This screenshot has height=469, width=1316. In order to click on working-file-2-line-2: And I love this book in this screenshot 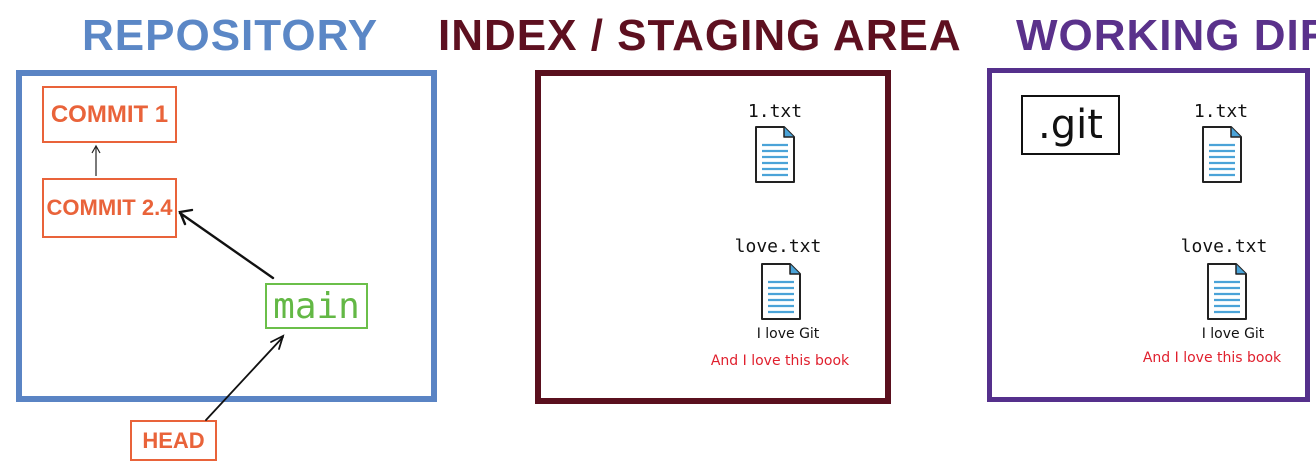, I will do `click(1212, 358)`.